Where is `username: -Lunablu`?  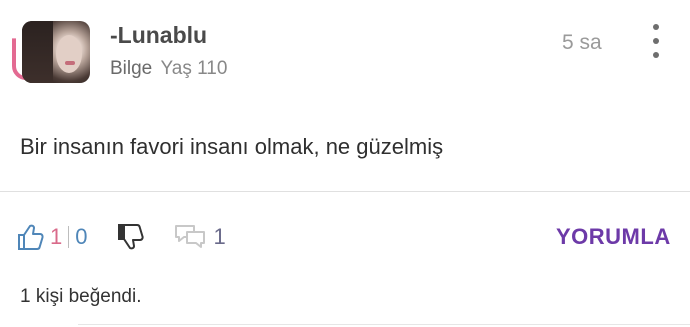
username: -Lunablu is located at coordinates (158, 35).